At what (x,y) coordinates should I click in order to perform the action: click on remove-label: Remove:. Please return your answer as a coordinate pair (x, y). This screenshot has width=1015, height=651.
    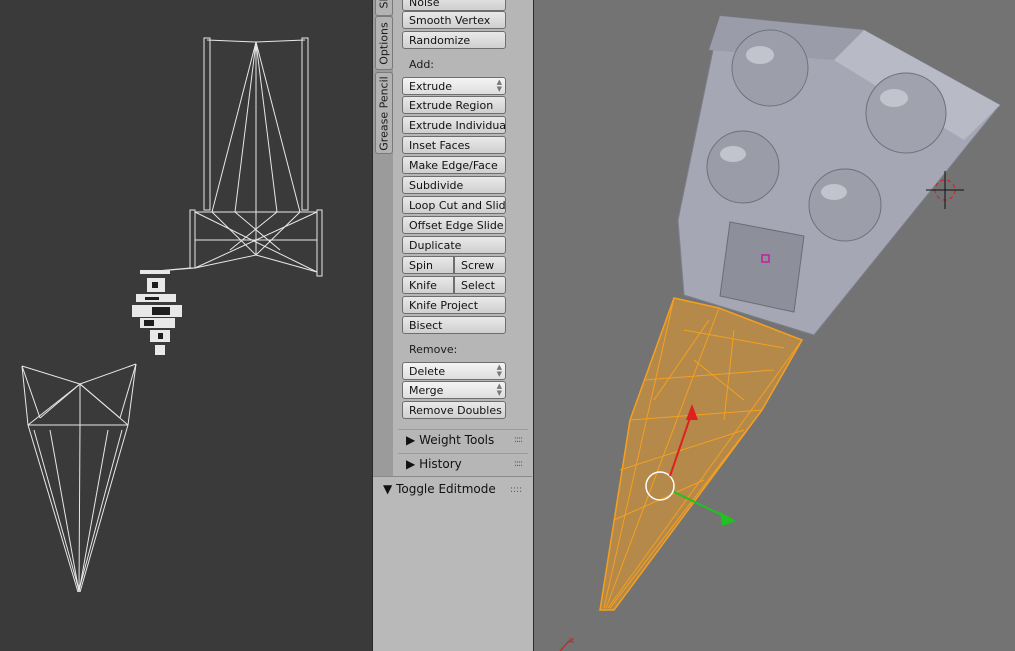
    Looking at the image, I should click on (433, 349).